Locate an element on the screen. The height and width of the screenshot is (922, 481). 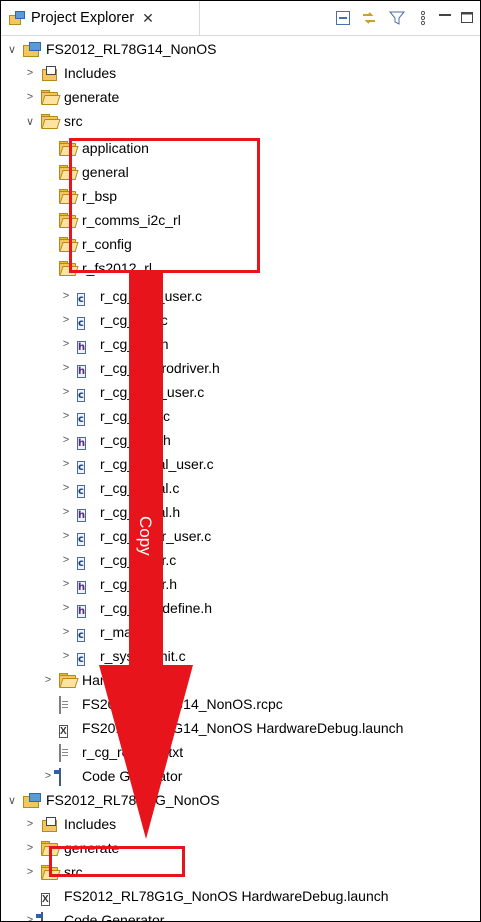
copy-label: Copy is located at coordinates (145, 536).